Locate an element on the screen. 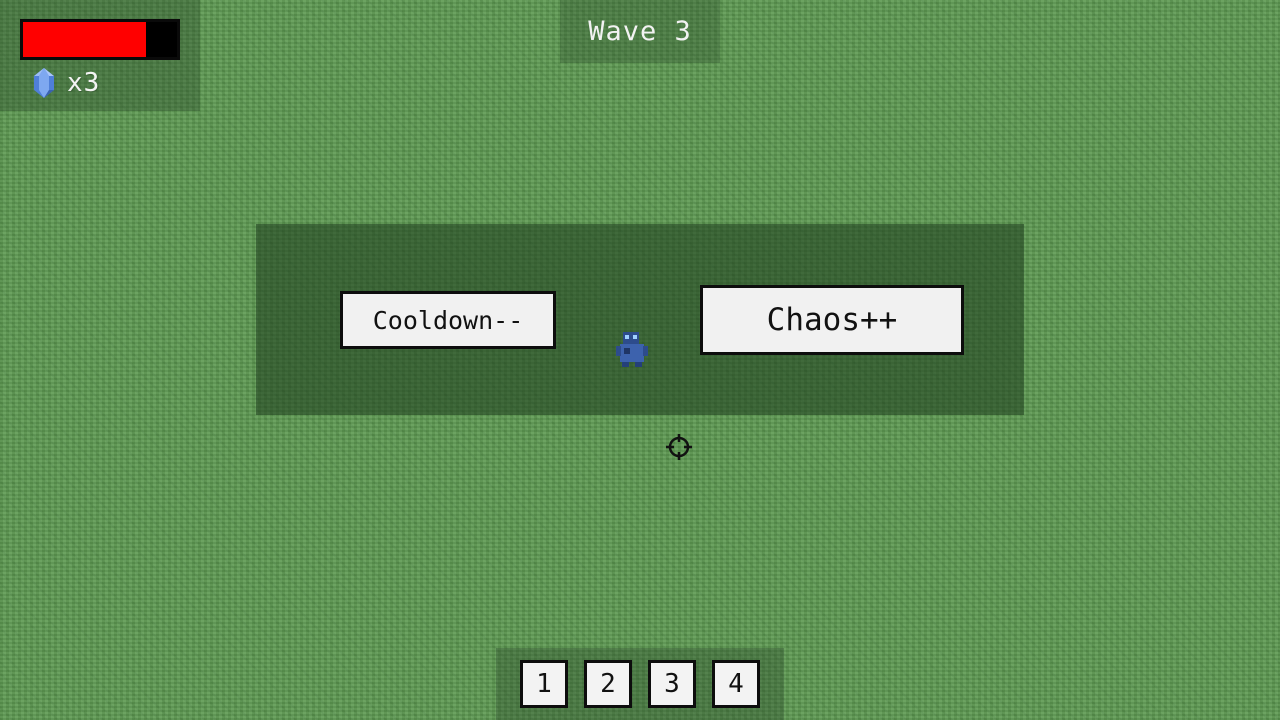 The image size is (1280, 720). health-bar is located at coordinates (100, 39).